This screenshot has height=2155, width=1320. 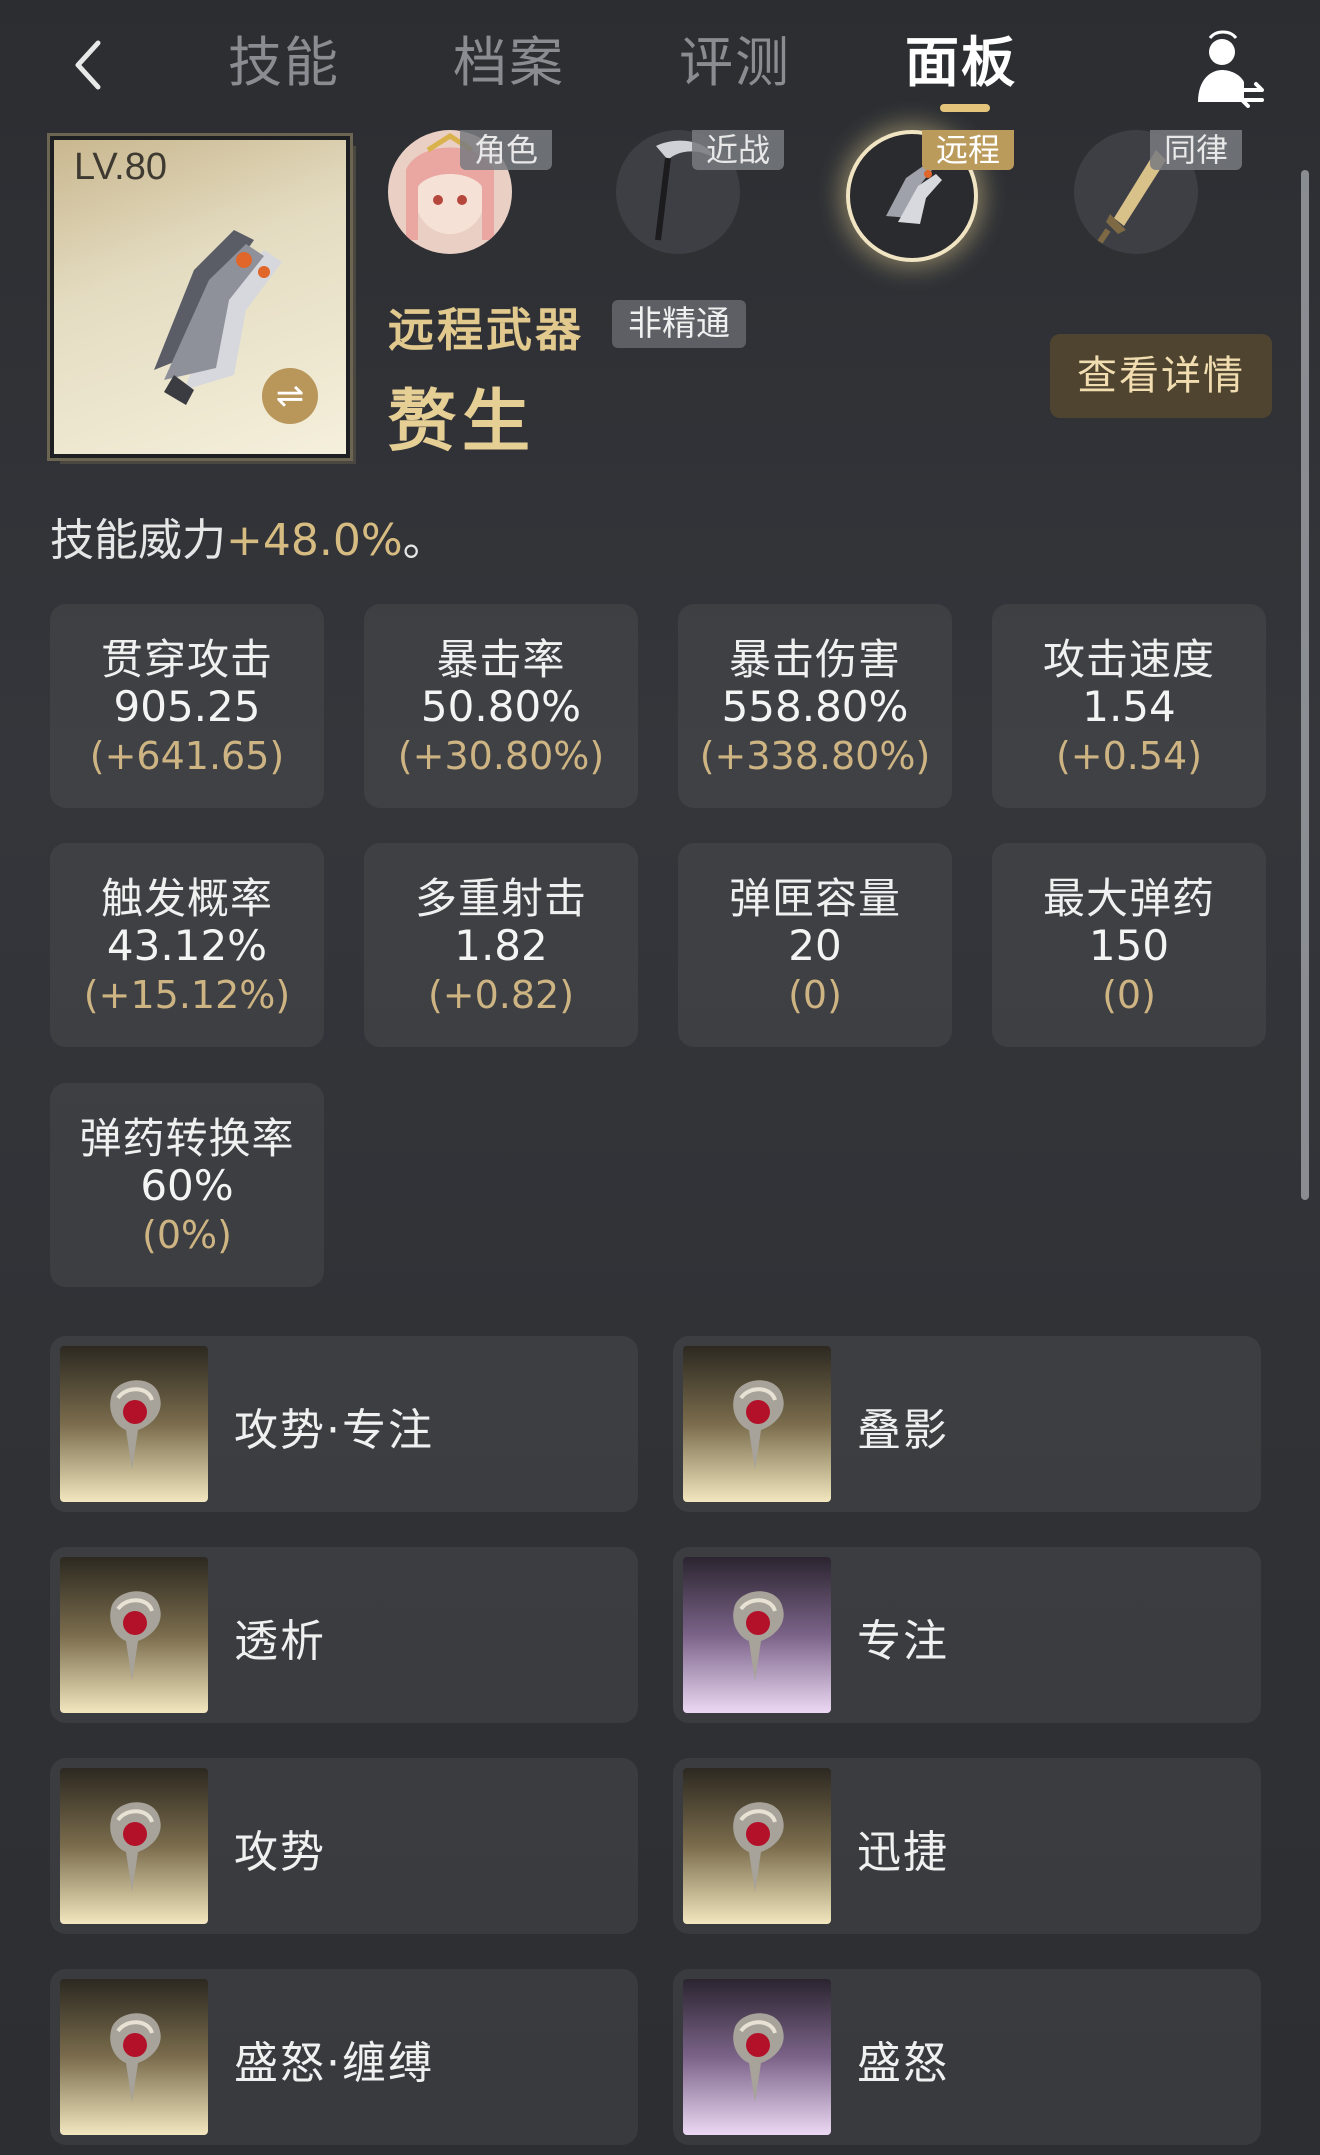 I want to click on top-nav-bar: 技能 档案 评测 面板, so click(x=660, y=66).